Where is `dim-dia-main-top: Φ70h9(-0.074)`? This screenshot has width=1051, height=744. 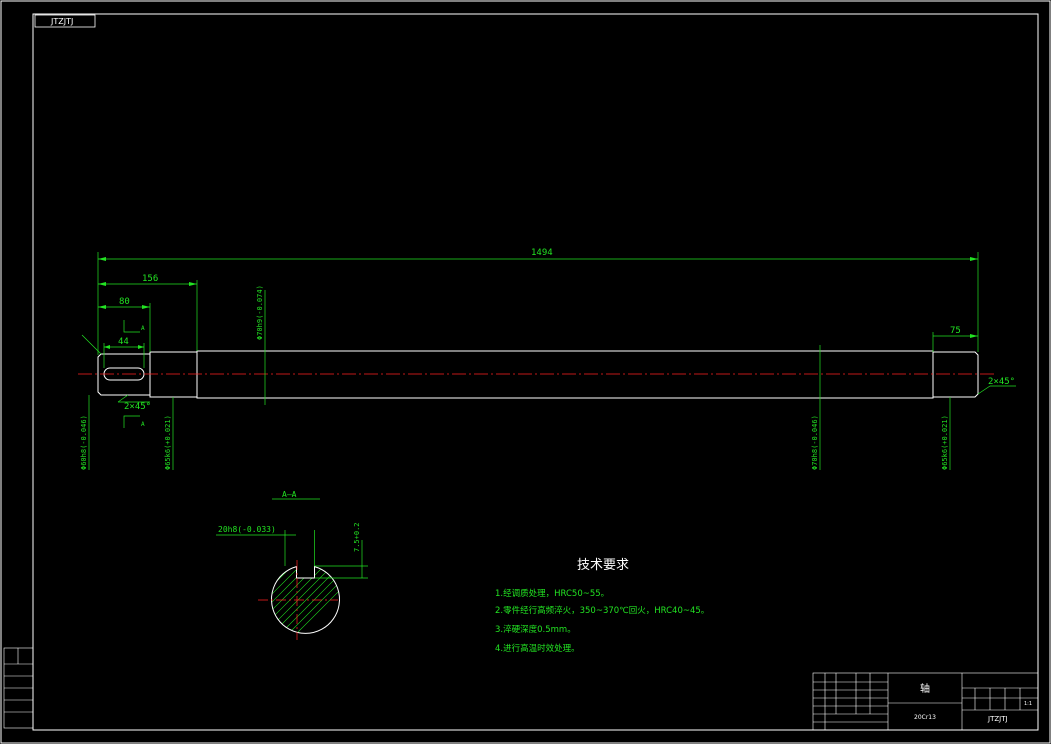 dim-dia-main-top: Φ70h9(-0.074) is located at coordinates (260, 312).